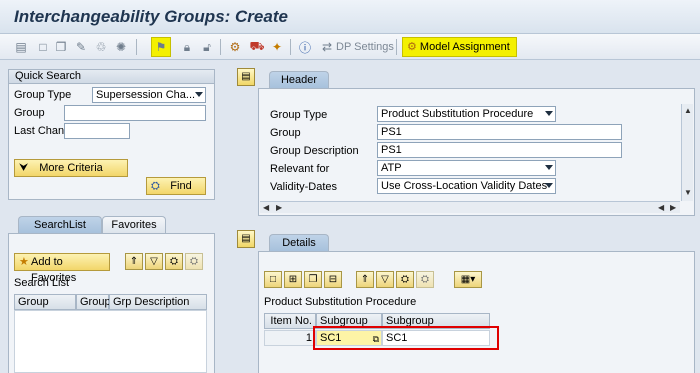 This screenshot has height=373, width=700. I want to click on header-group-input: PS1, so click(499, 132).